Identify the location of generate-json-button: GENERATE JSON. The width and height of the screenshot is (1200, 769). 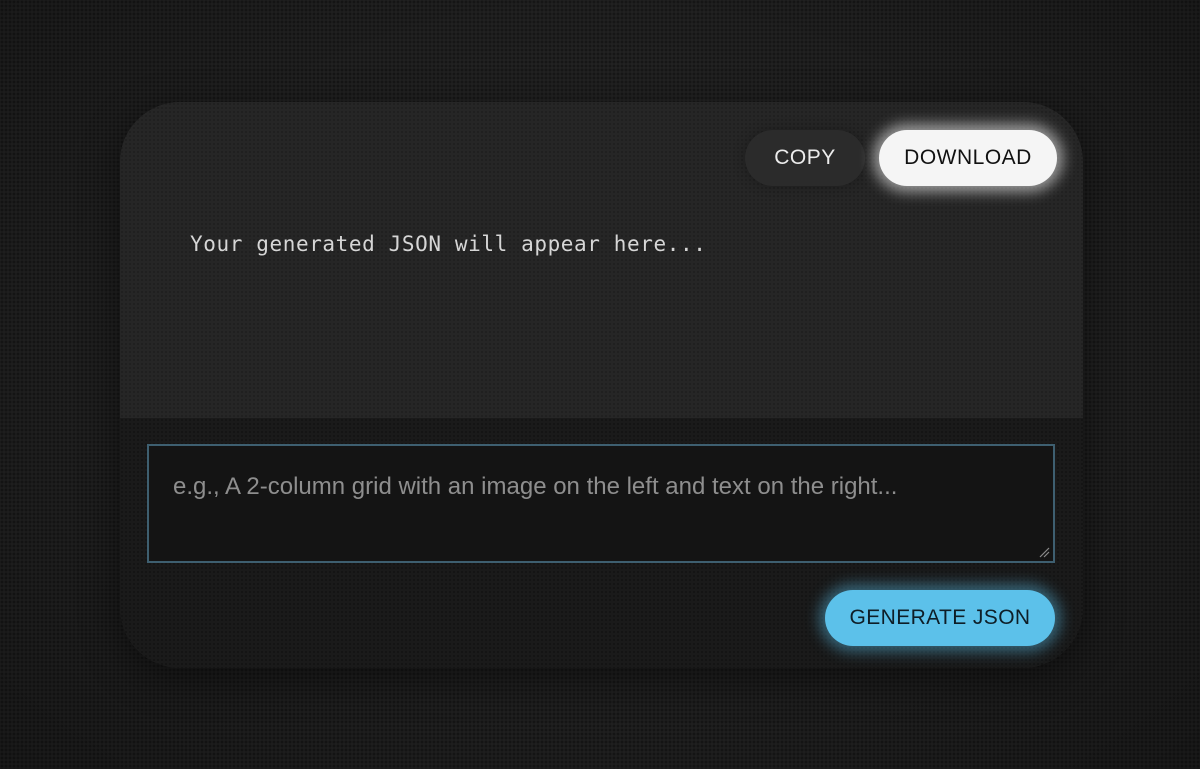
(940, 618).